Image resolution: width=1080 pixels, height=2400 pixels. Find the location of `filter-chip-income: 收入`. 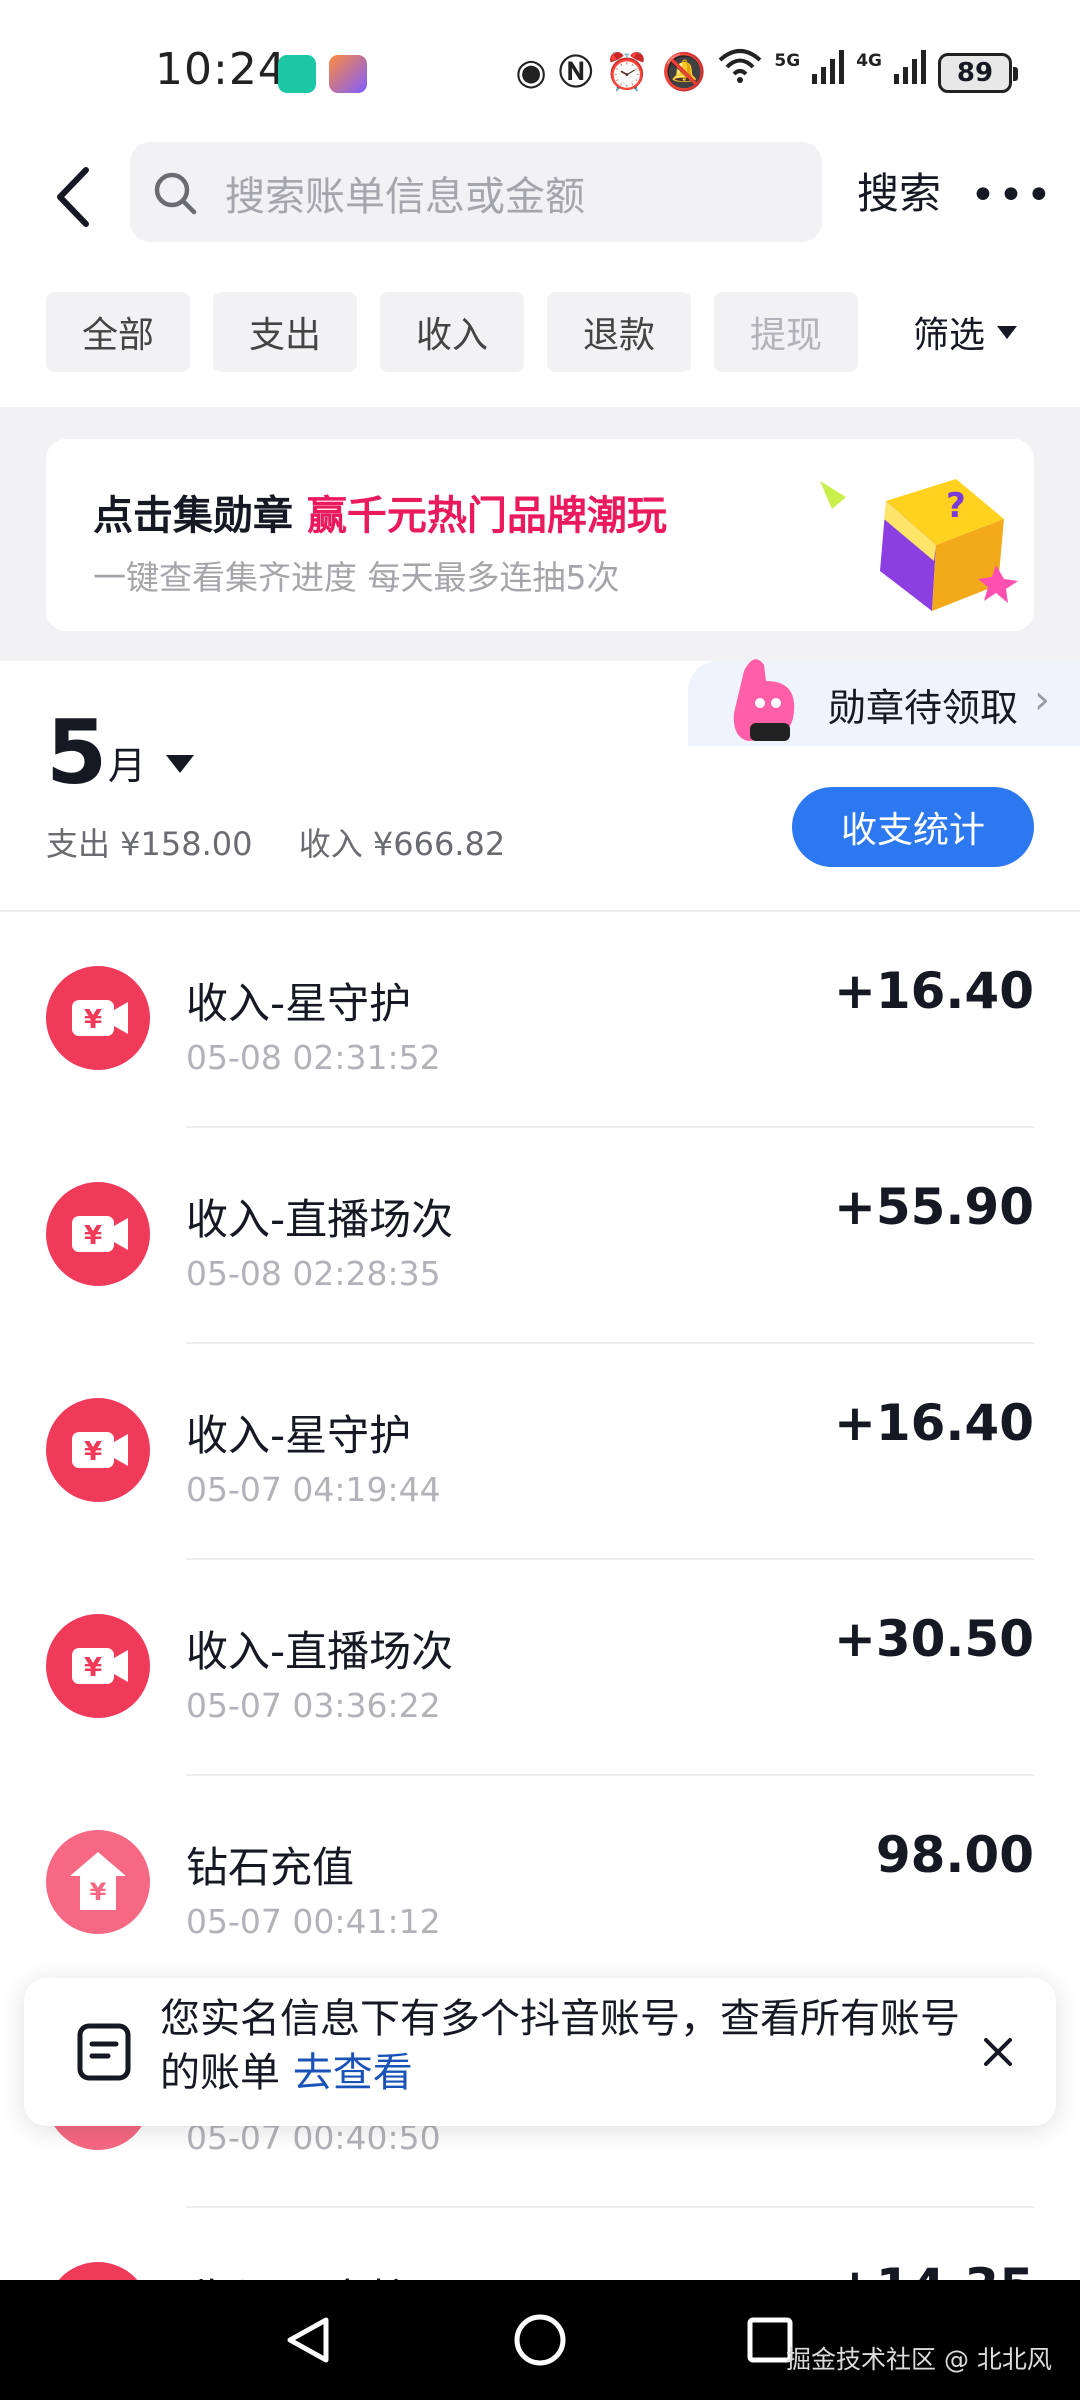

filter-chip-income: 收入 is located at coordinates (452, 332).